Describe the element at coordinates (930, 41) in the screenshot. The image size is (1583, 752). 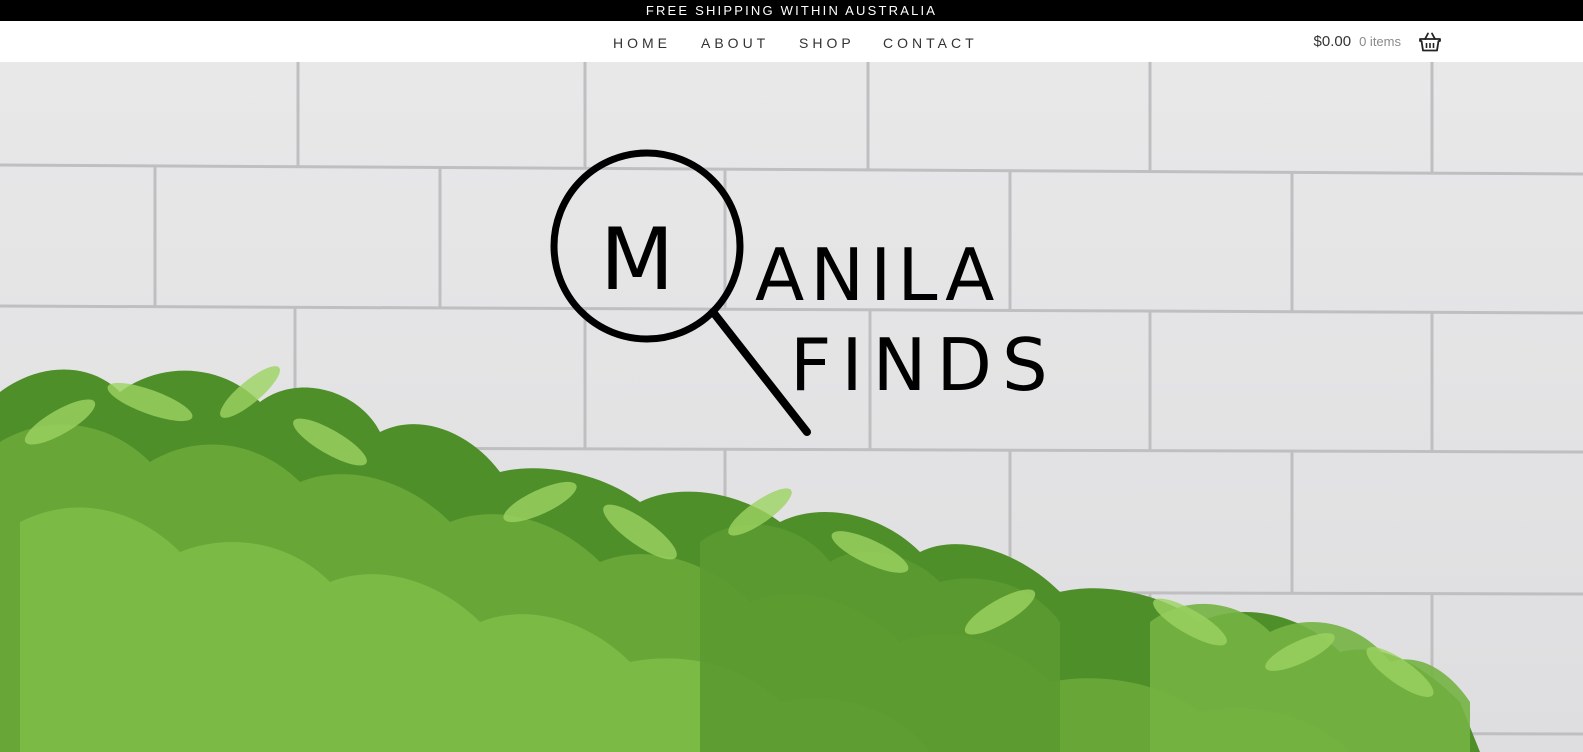
I see `nav-contact: CONTACT` at that location.